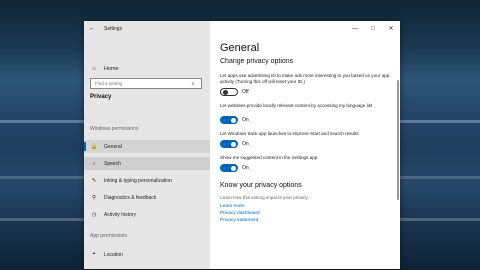 The height and width of the screenshot is (270, 480). What do you see at coordinates (113, 146) in the screenshot?
I see `sidebar-item-label: General` at bounding box center [113, 146].